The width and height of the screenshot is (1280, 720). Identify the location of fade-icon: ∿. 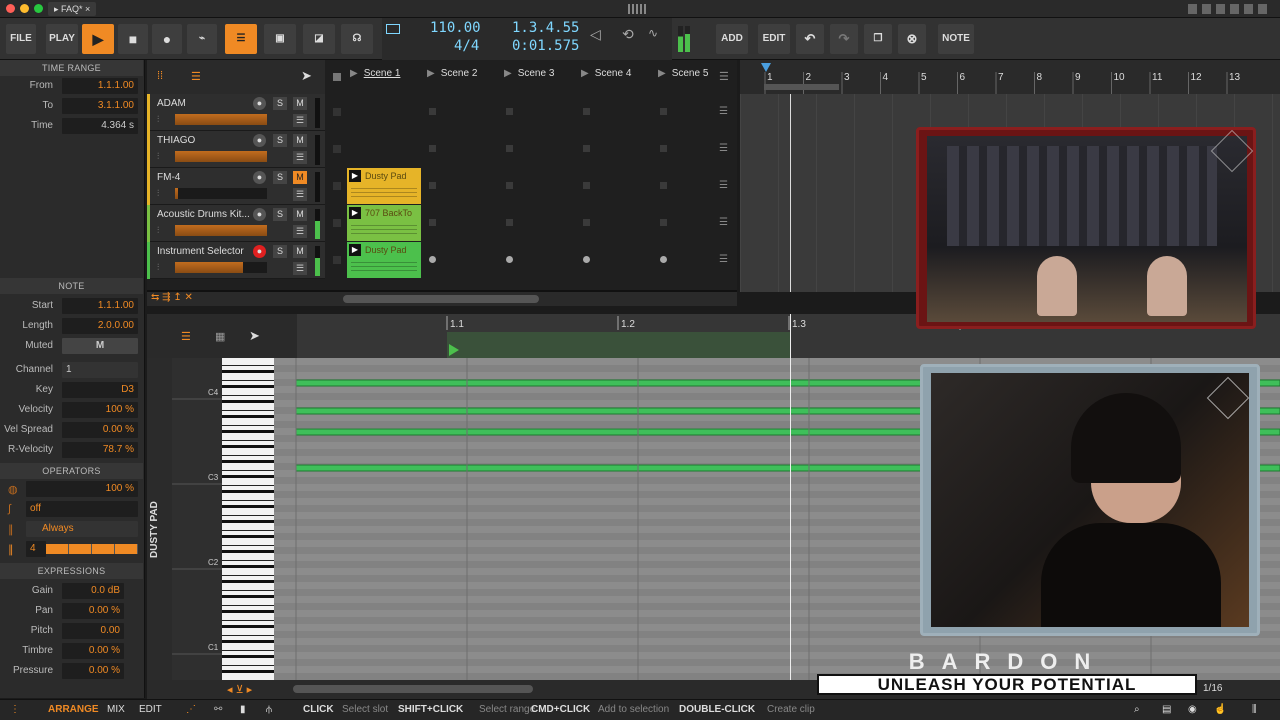
(653, 33).